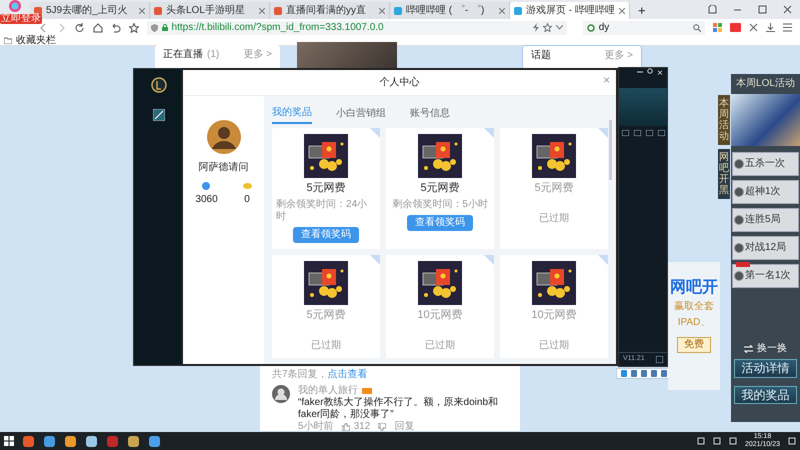  I want to click on task-item: 对战12局, so click(765, 248).